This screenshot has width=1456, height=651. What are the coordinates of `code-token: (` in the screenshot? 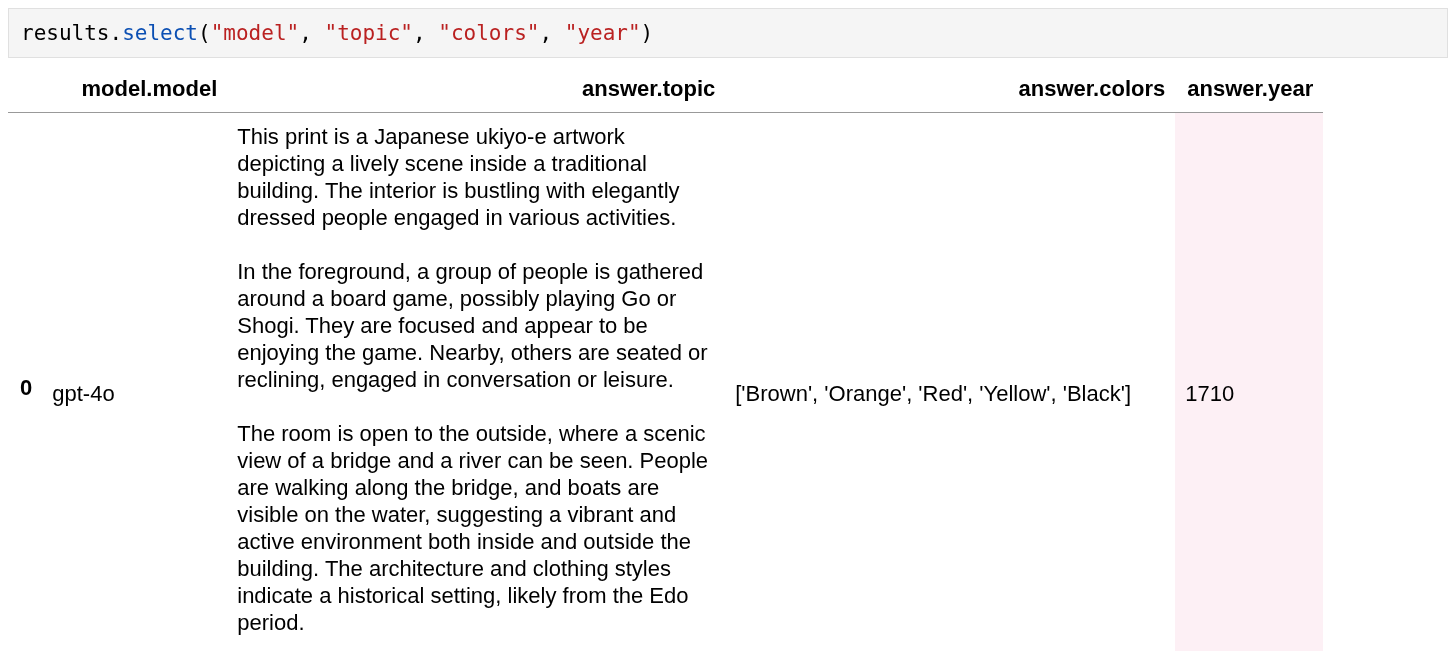 It's located at (204, 33).